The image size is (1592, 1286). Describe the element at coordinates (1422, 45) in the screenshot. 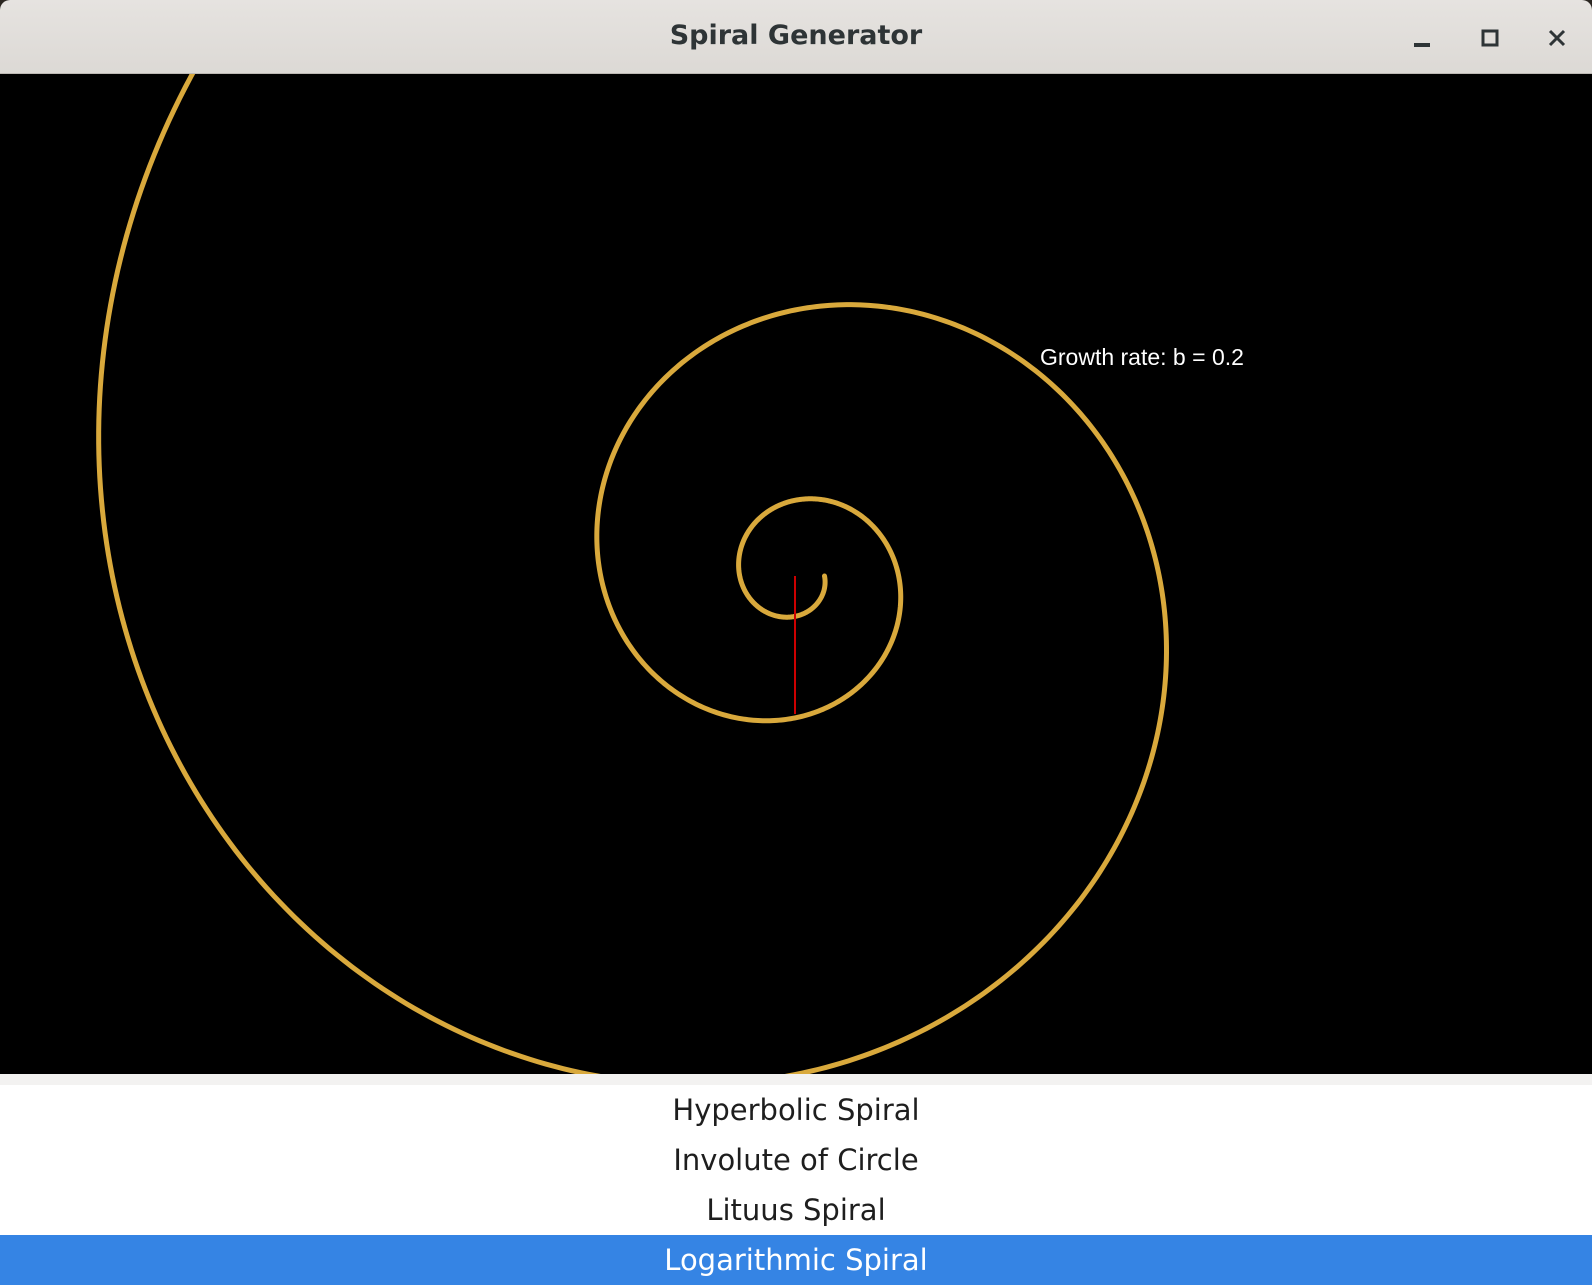

I see `minimize-icon` at that location.